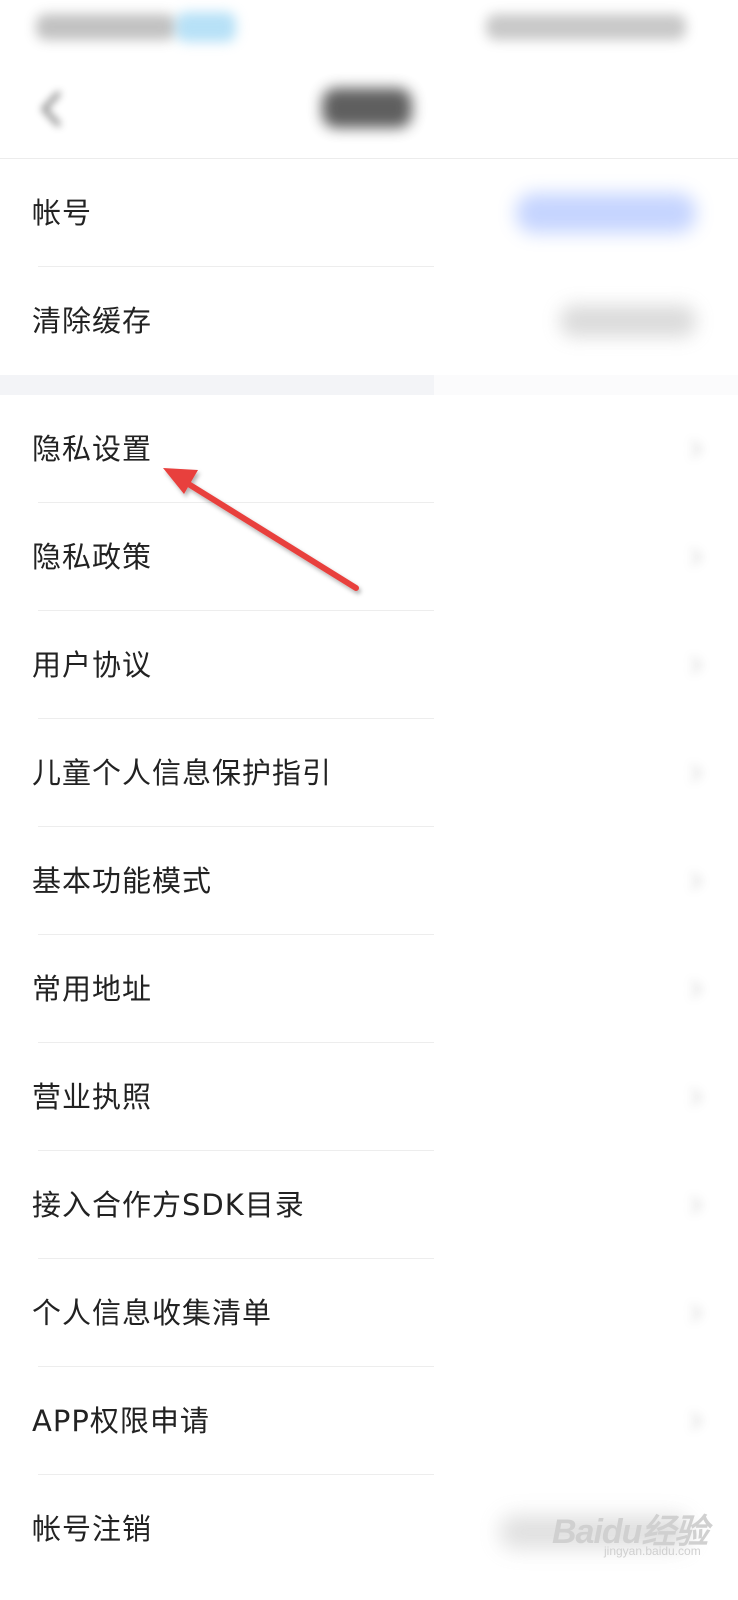  What do you see at coordinates (637, 1534) in the screenshot?
I see `baidu-watermark: Baidu经验 jingyan.baidu.com` at bounding box center [637, 1534].